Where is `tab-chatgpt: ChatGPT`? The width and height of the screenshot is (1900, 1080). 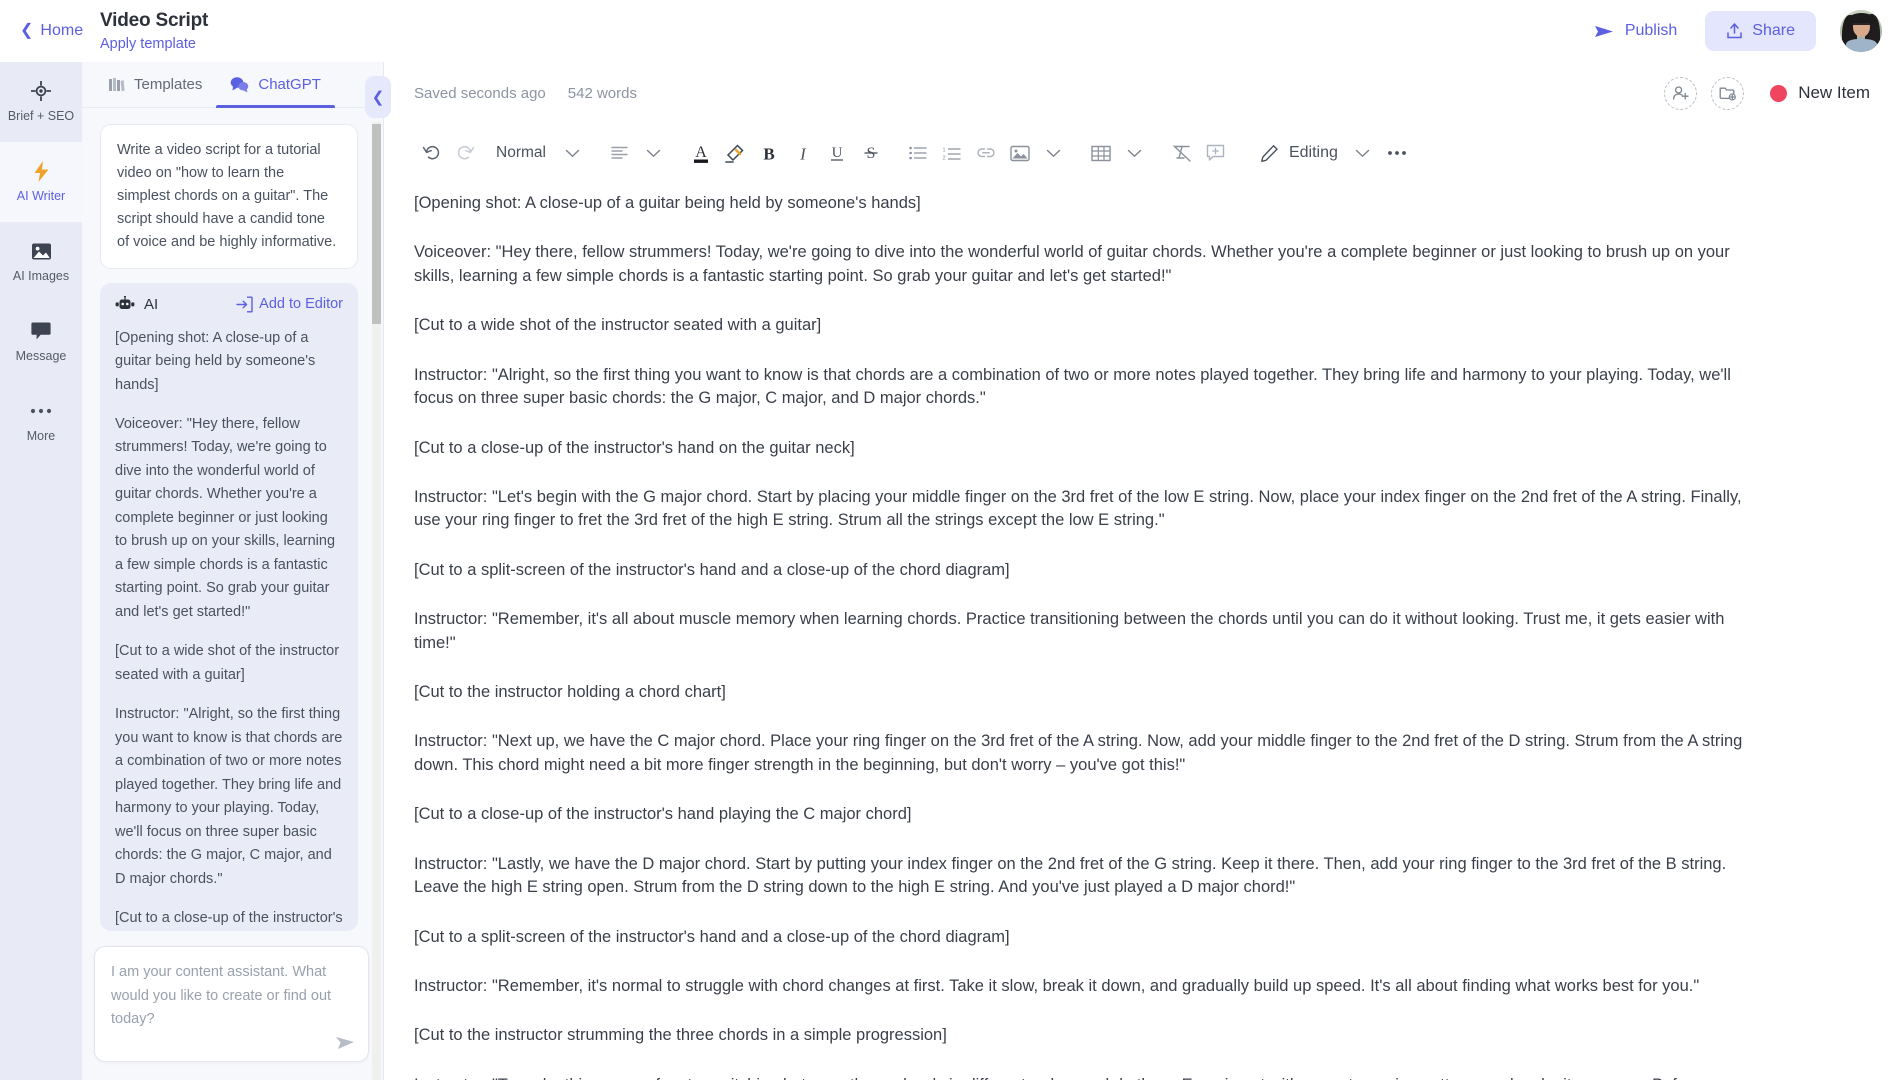
tab-chatgpt: ChatGPT is located at coordinates (275, 85).